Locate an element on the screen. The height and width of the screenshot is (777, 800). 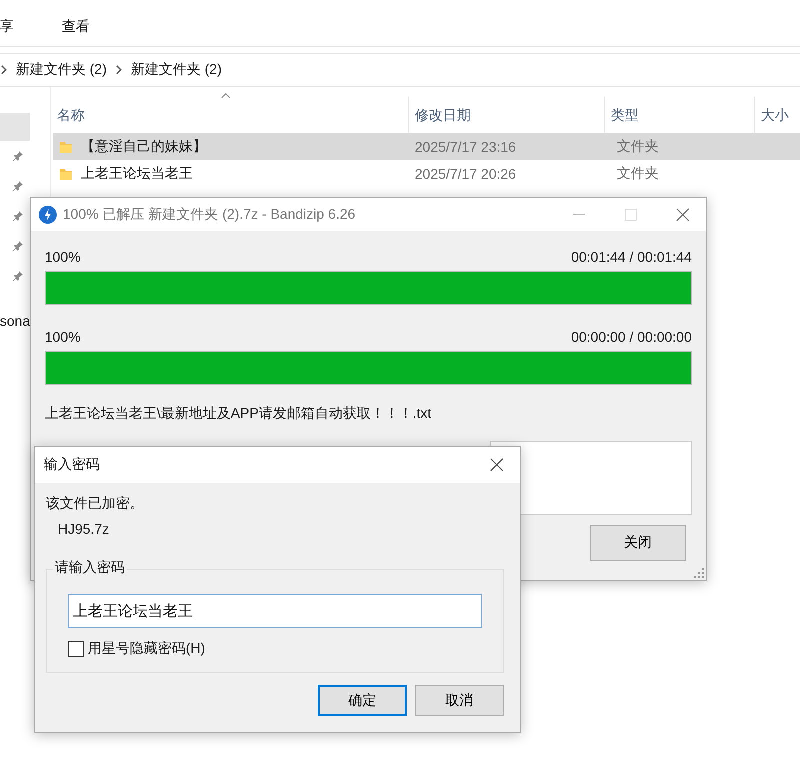
checkbox-label: 用星号隐藏密码(H) is located at coordinates (147, 649).